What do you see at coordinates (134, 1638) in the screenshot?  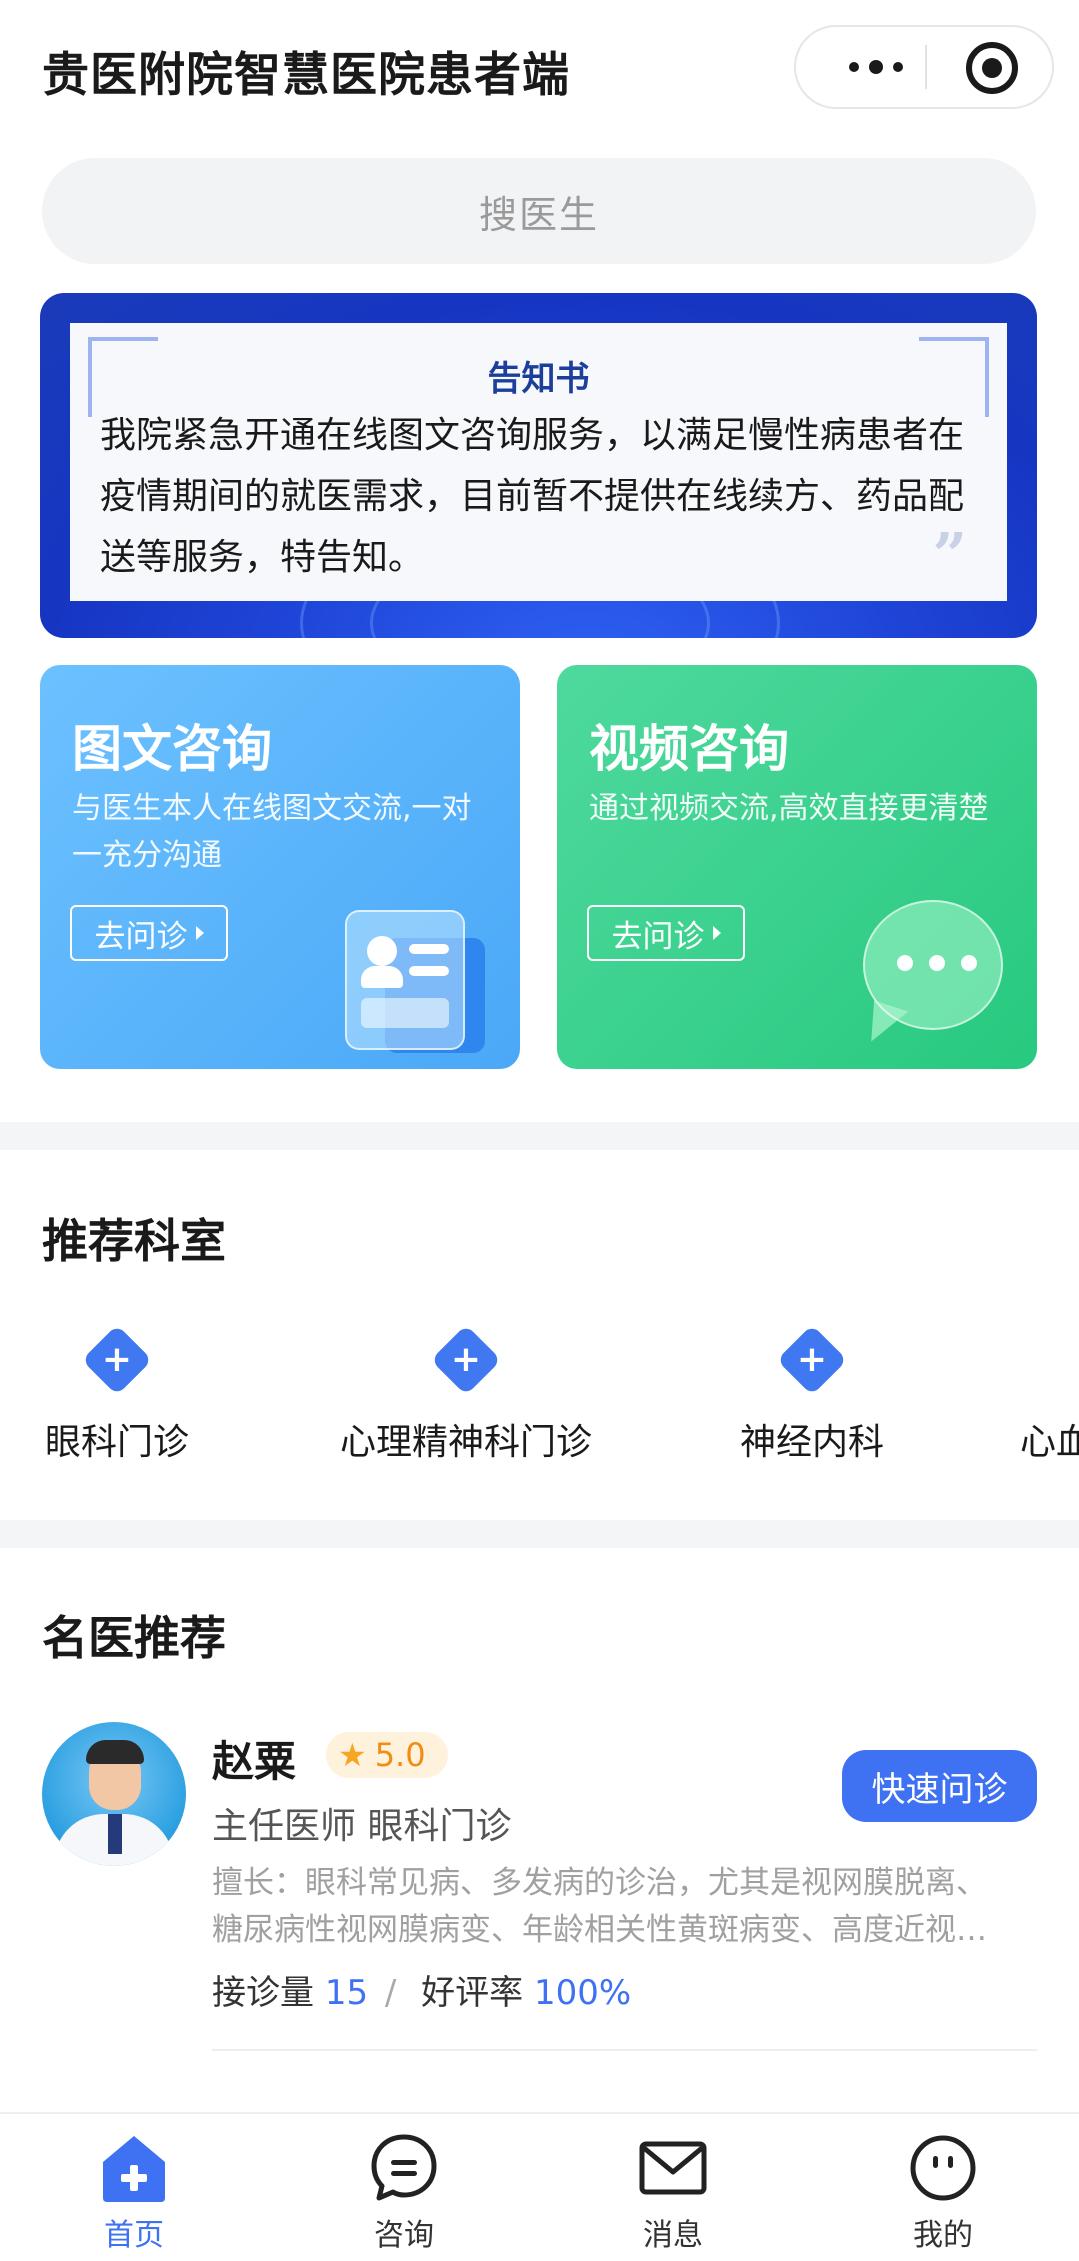 I see `doctors-title: 名医推荐` at bounding box center [134, 1638].